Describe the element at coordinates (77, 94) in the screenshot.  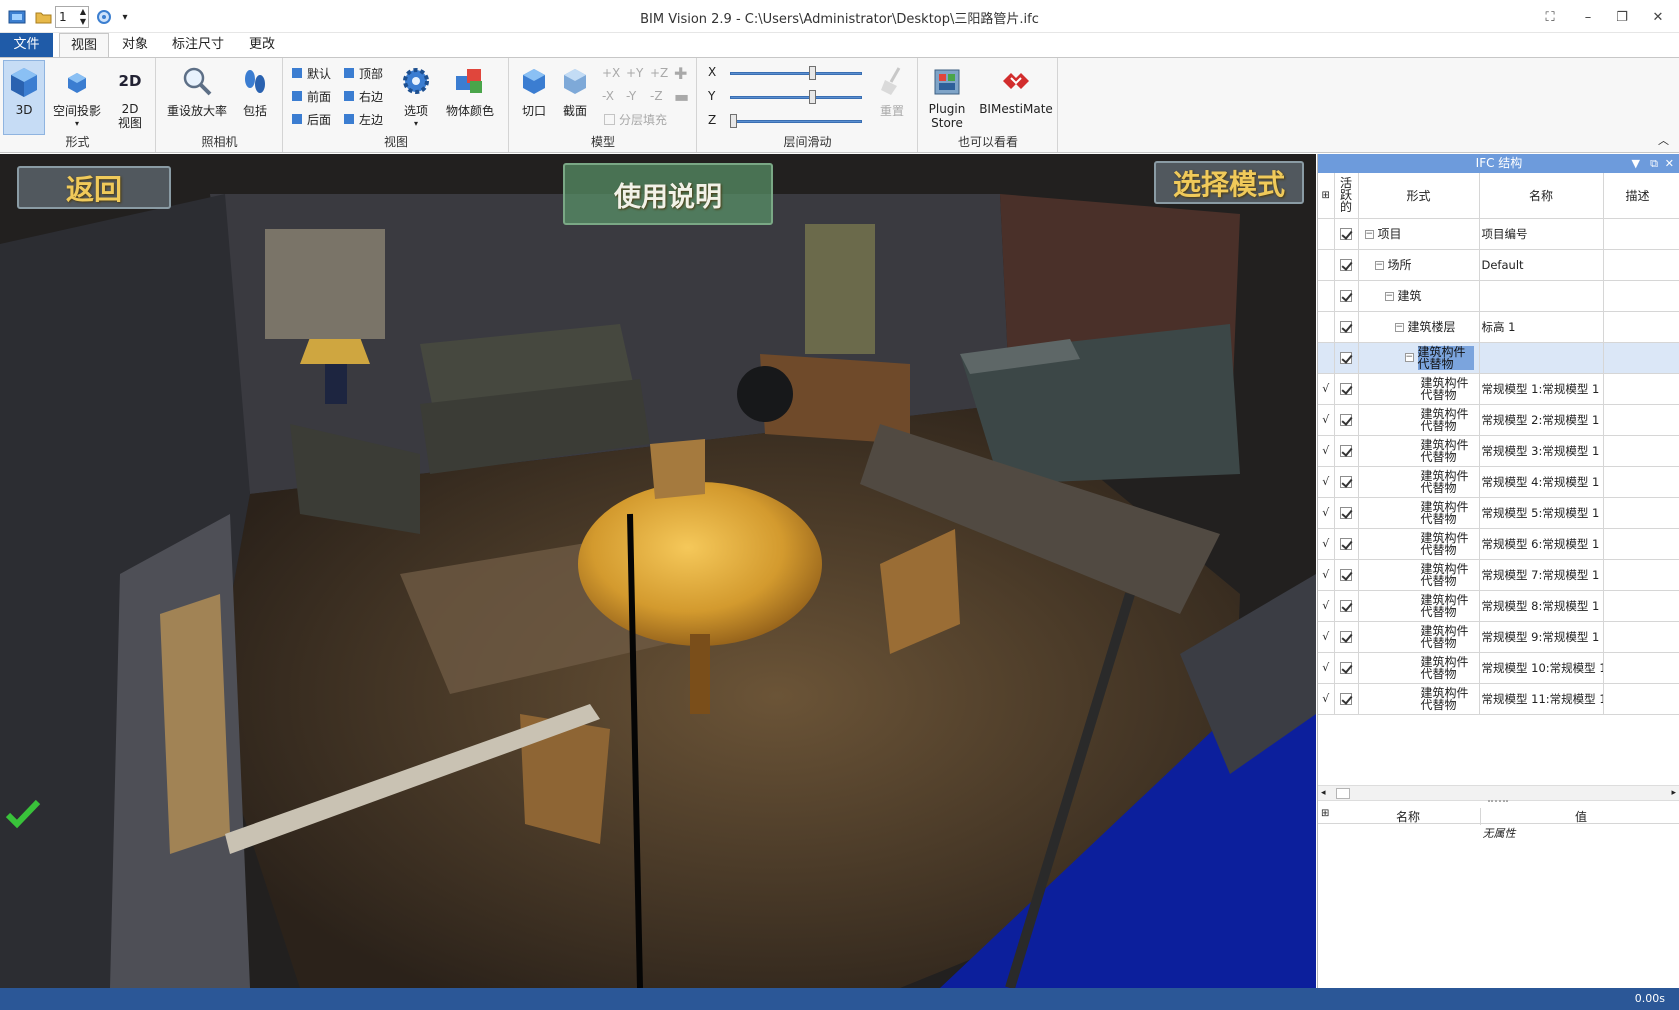
I see `spatial-projection-button: 空间投影 ▾` at that location.